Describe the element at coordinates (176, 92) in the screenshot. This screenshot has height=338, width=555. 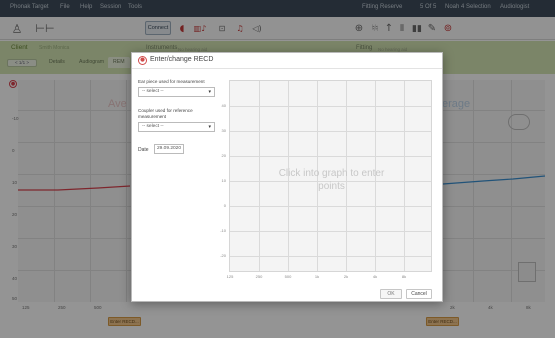
I see `earpiece-select: -- select -- ▾` at that location.